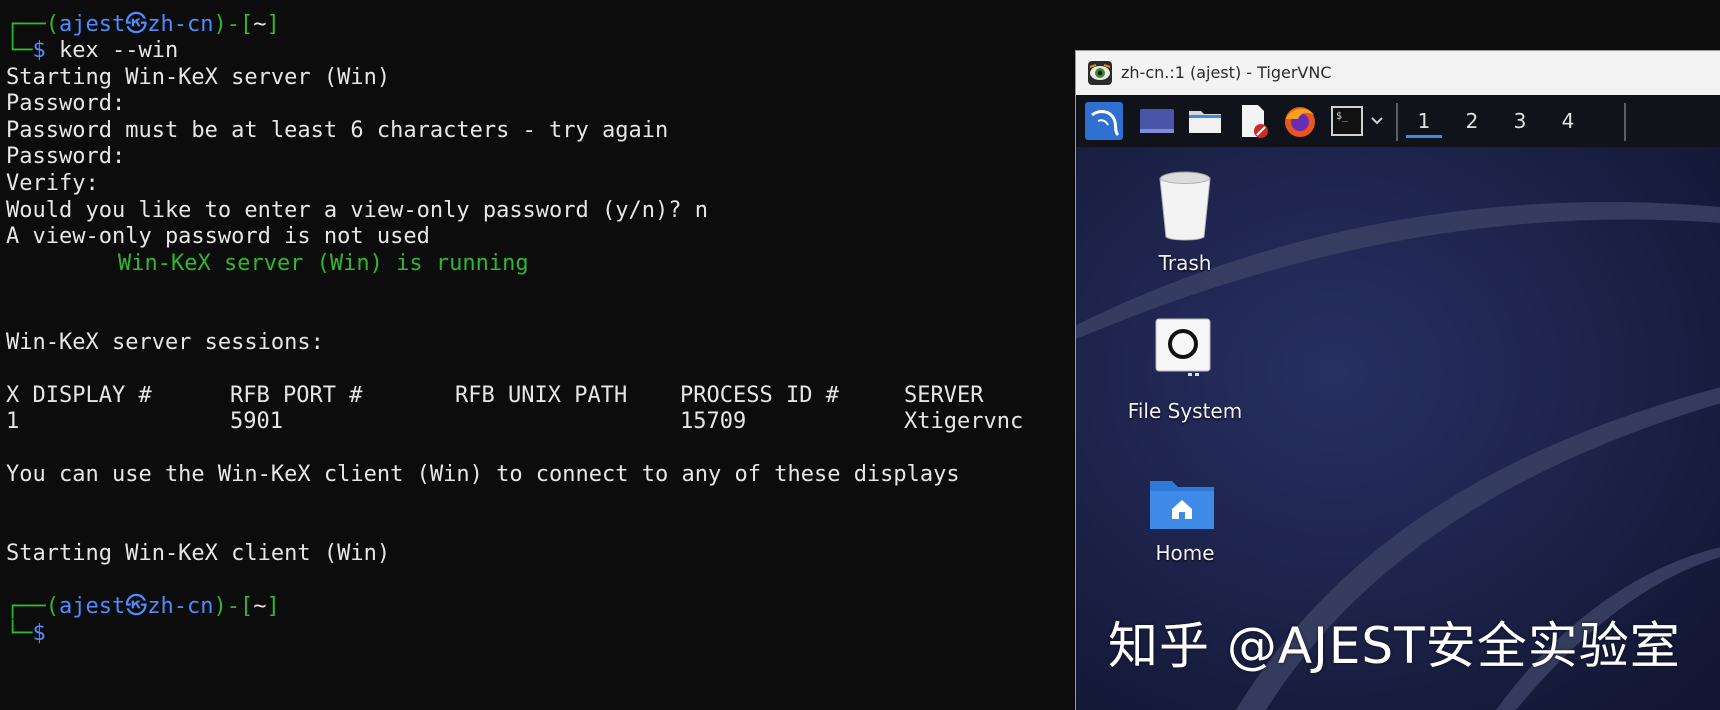 The width and height of the screenshot is (1720, 710). Describe the element at coordinates (1185, 263) in the screenshot. I see `desktop-icon-label: Trash` at that location.